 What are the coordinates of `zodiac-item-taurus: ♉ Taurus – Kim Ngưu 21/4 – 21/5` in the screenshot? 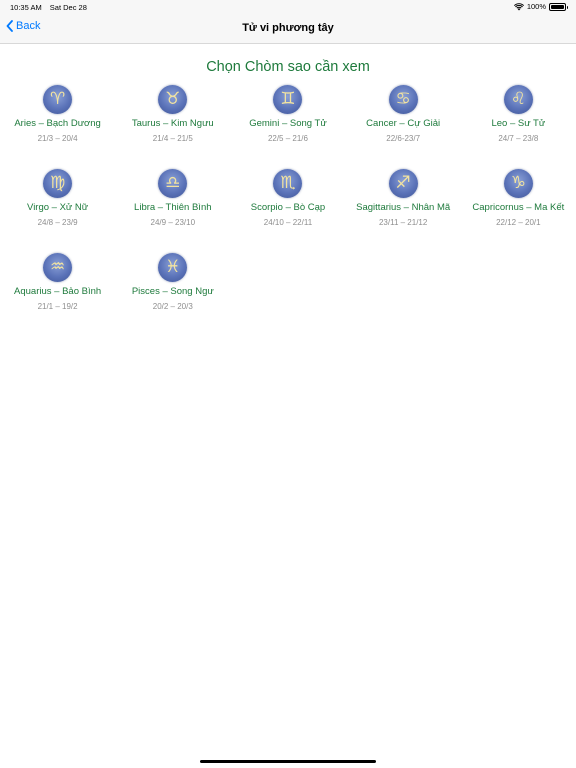 It's located at (172, 127).